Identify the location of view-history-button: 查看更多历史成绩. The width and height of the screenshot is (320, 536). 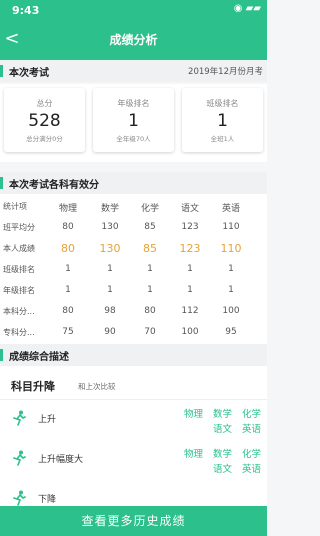
(133, 521).